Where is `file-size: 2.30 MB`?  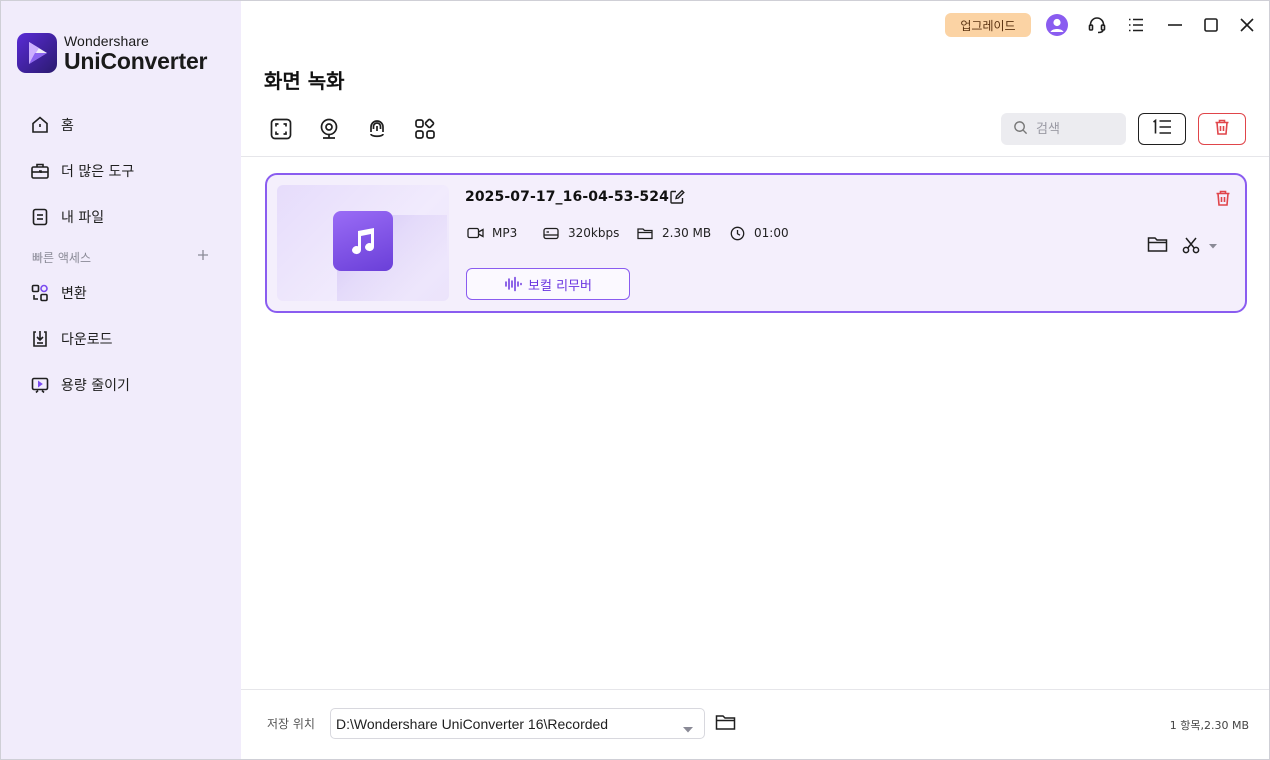
file-size: 2.30 MB is located at coordinates (687, 233).